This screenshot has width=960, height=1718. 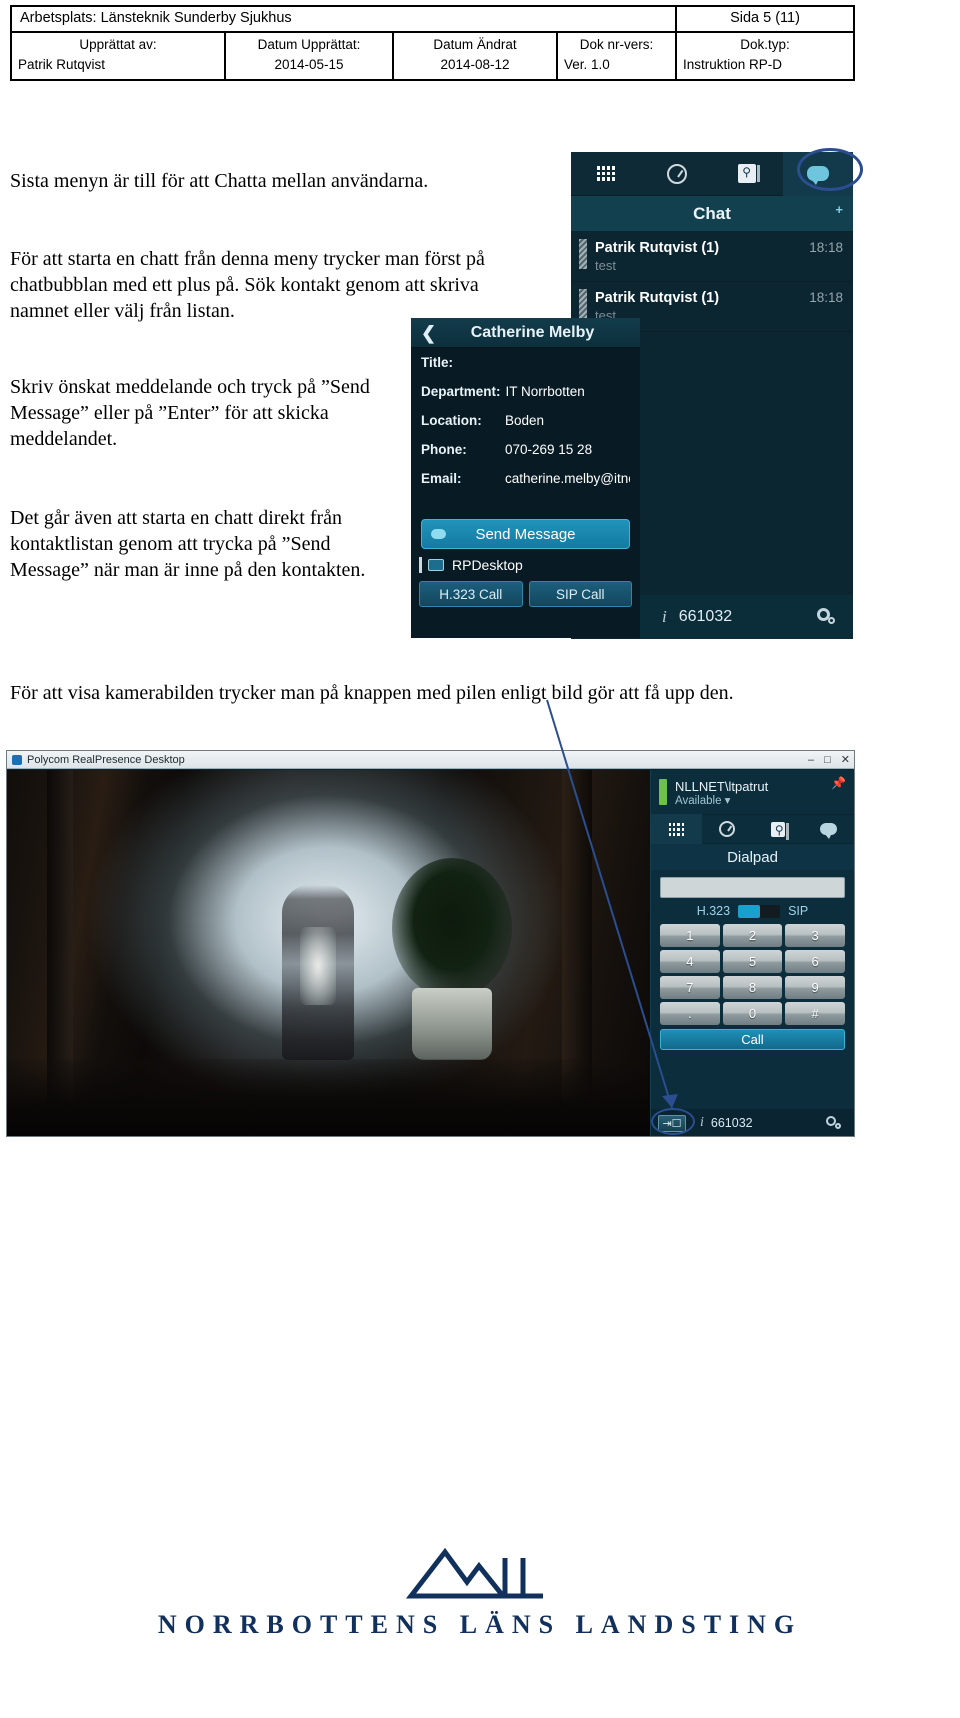 What do you see at coordinates (428, 333) in the screenshot?
I see `back-chevron-icon: ❮` at bounding box center [428, 333].